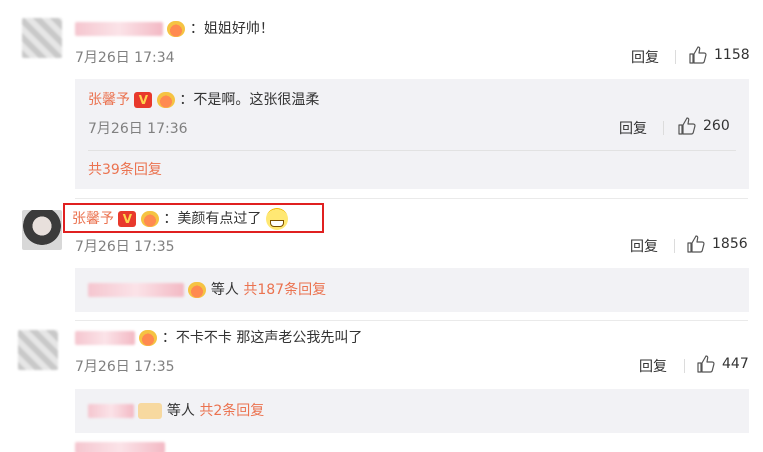  I want to click on like-button: 447, so click(722, 364).